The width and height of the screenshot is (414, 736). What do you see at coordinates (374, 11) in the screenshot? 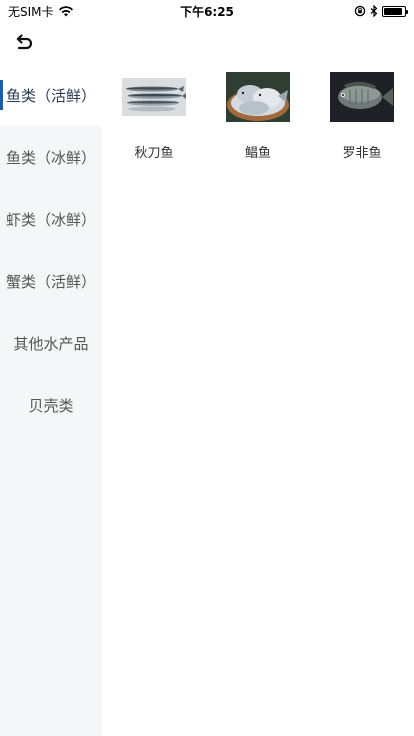
I see `bluetooth-icon` at bounding box center [374, 11].